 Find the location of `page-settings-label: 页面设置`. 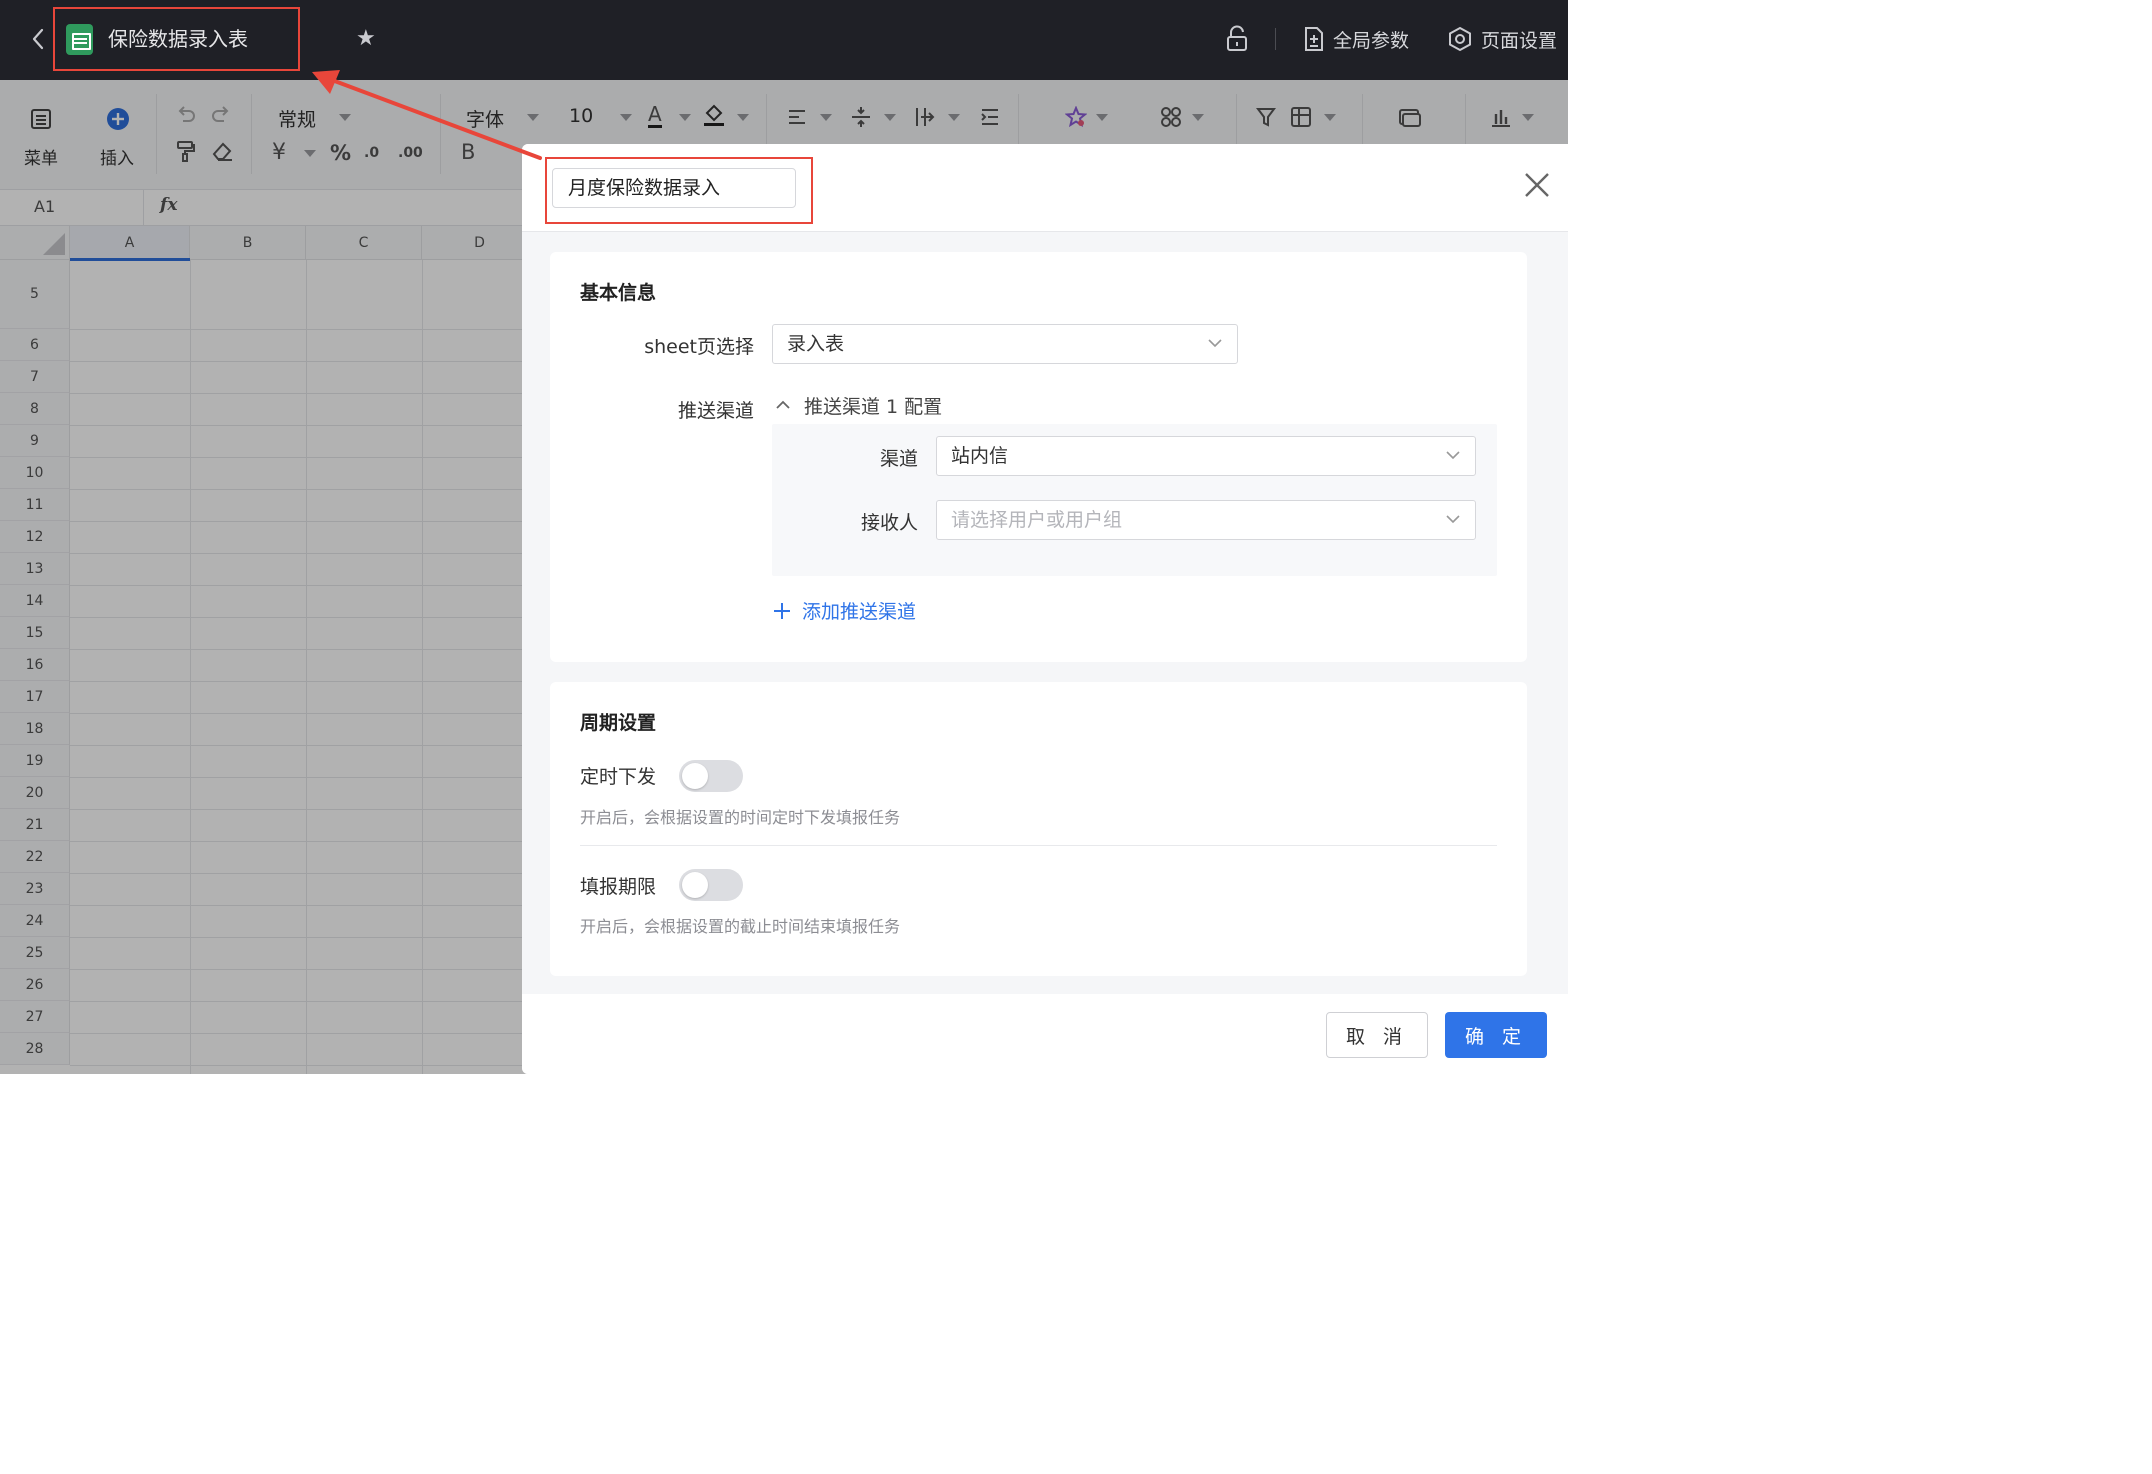

page-settings-label: 页面设置 is located at coordinates (1519, 40).